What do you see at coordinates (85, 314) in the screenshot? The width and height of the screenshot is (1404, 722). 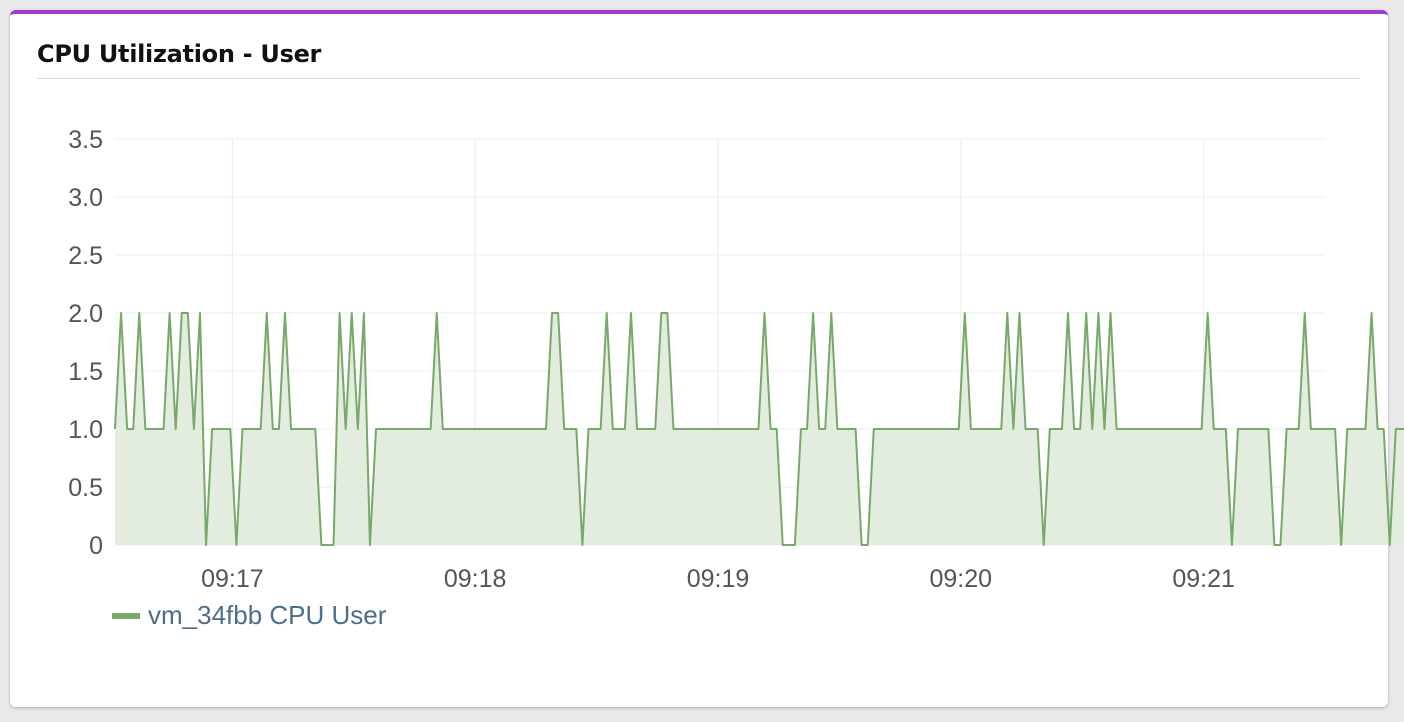 I see `y-tick-label: 2.0` at bounding box center [85, 314].